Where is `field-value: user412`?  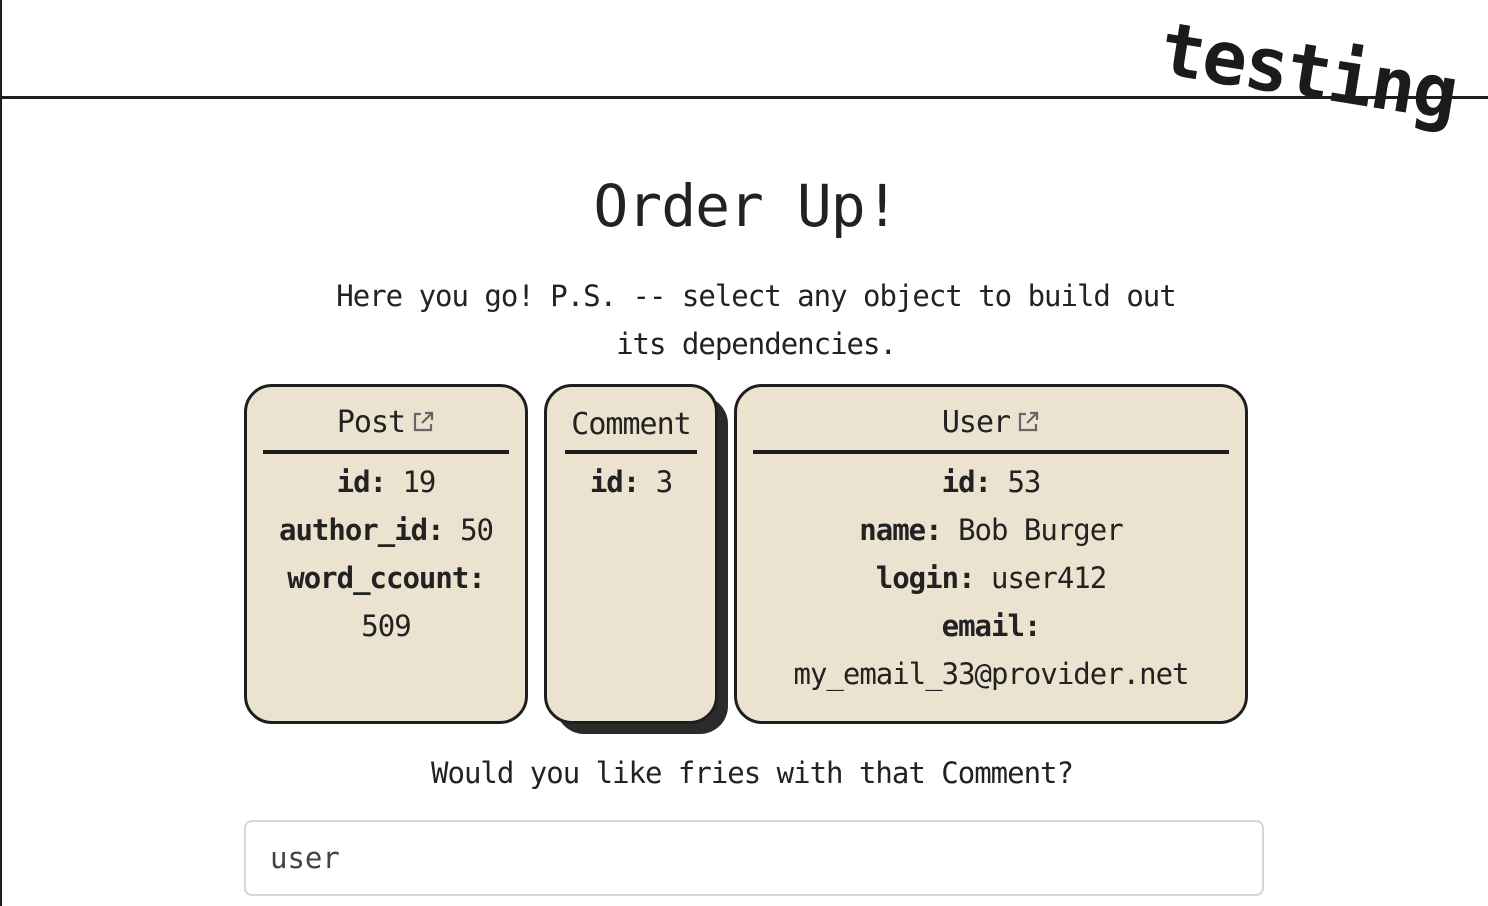 field-value: user412 is located at coordinates (1049, 578).